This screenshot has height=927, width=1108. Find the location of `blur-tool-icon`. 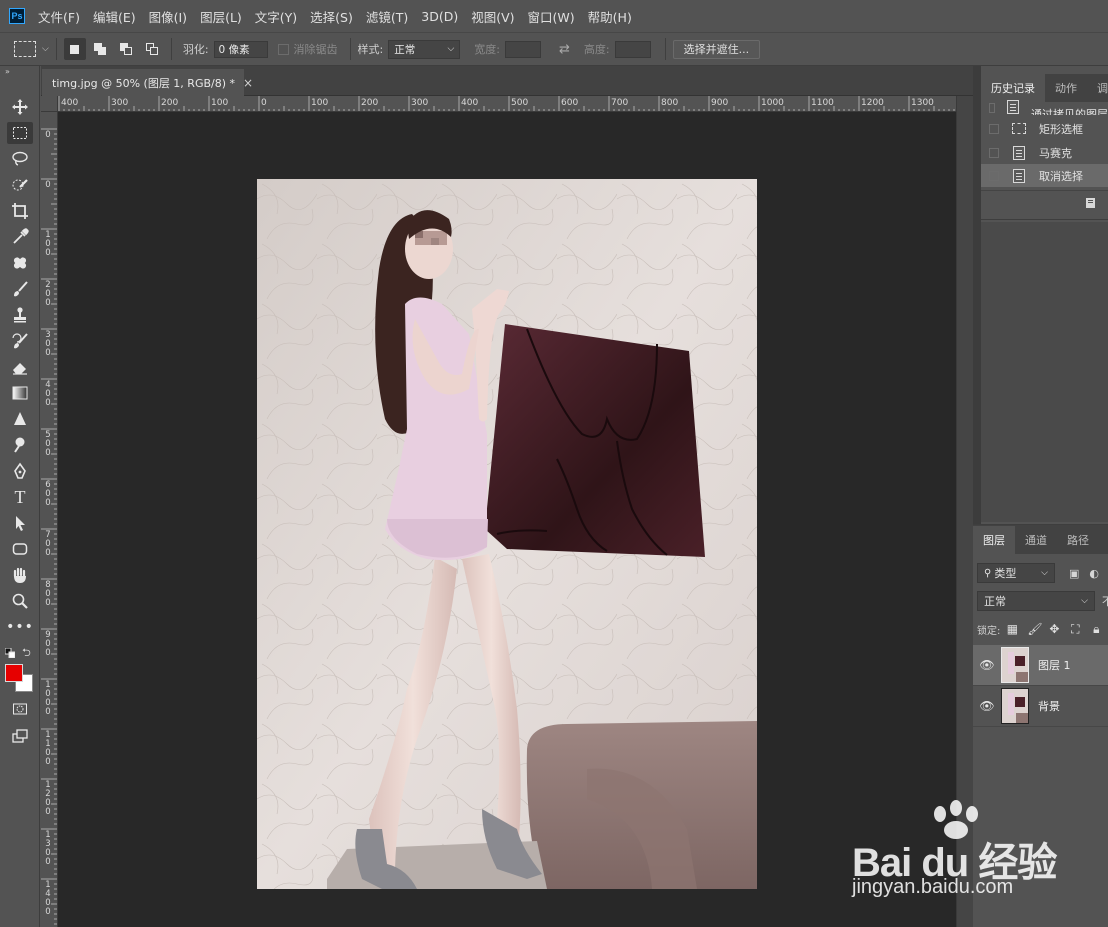

blur-tool-icon is located at coordinates (20, 419).